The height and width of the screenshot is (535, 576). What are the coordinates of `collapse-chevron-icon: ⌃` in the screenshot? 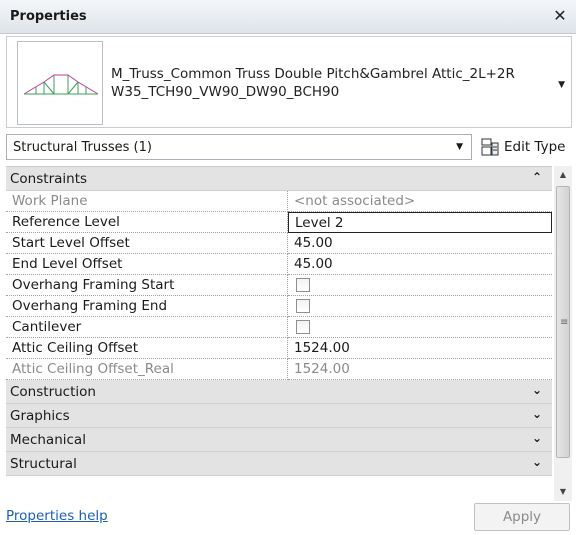 It's located at (537, 177).